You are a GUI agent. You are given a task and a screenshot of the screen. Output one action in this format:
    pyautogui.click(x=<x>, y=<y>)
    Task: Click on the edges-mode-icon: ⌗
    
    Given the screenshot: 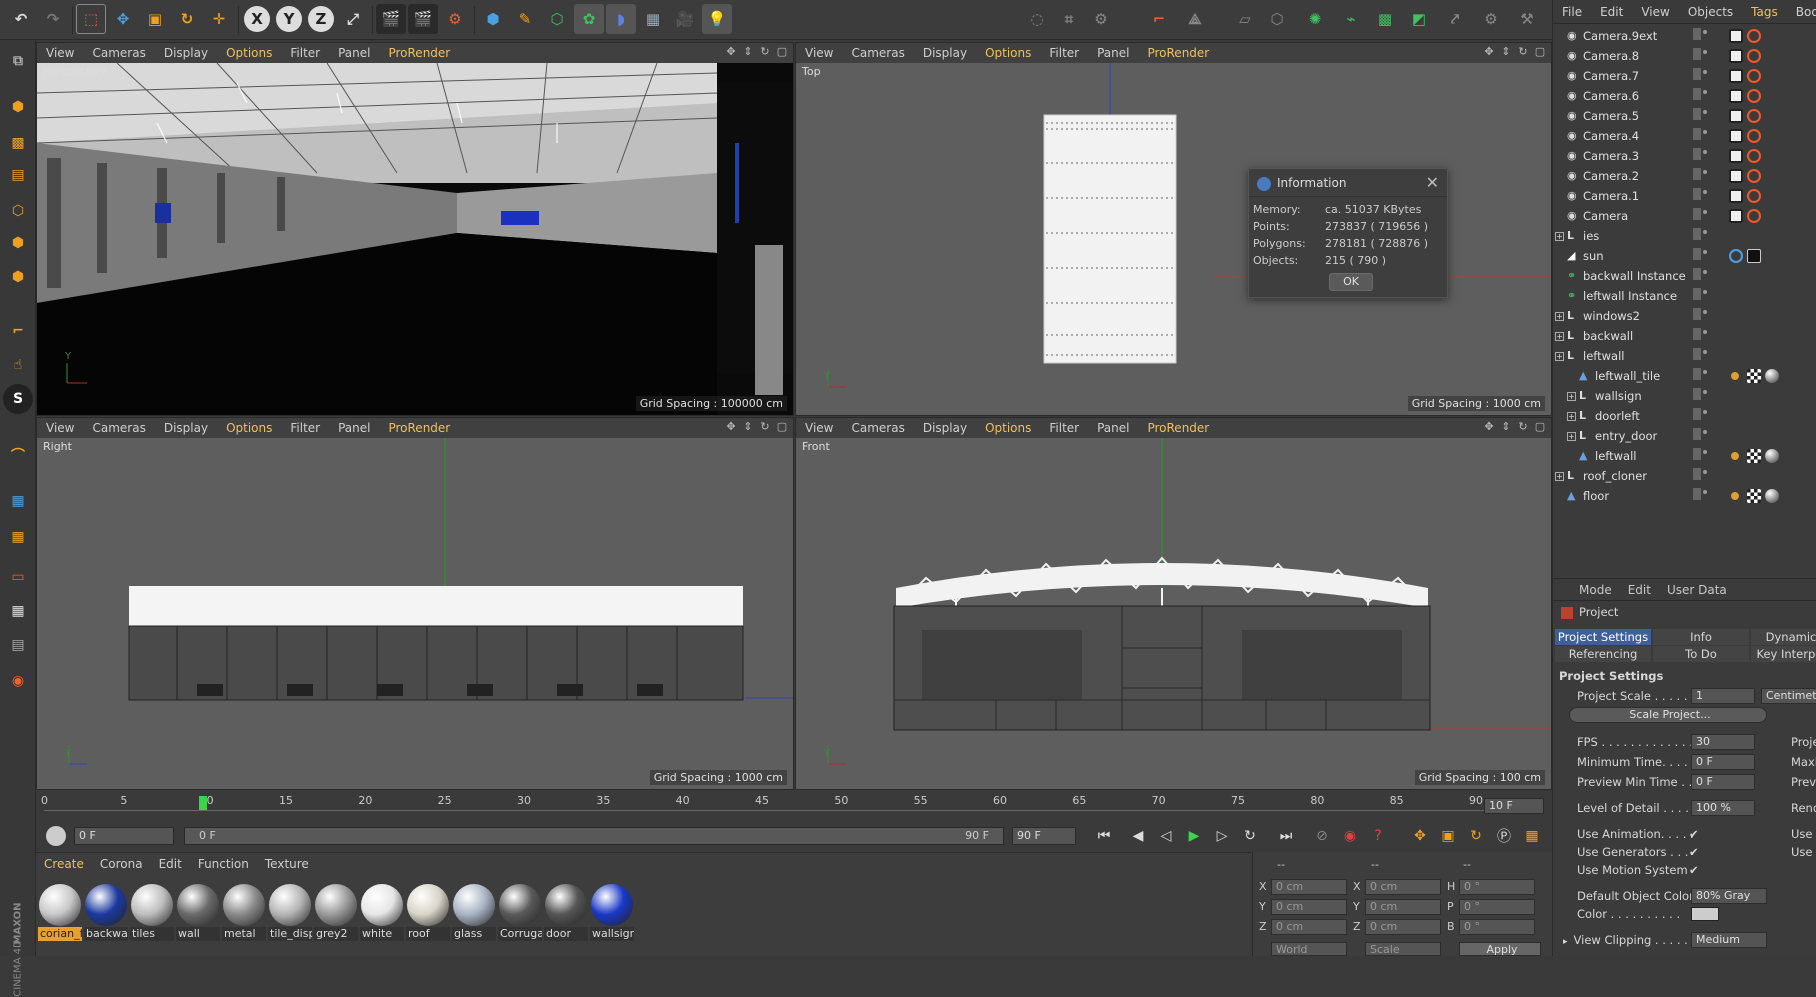 What is the action you would take?
    pyautogui.click(x=1069, y=19)
    